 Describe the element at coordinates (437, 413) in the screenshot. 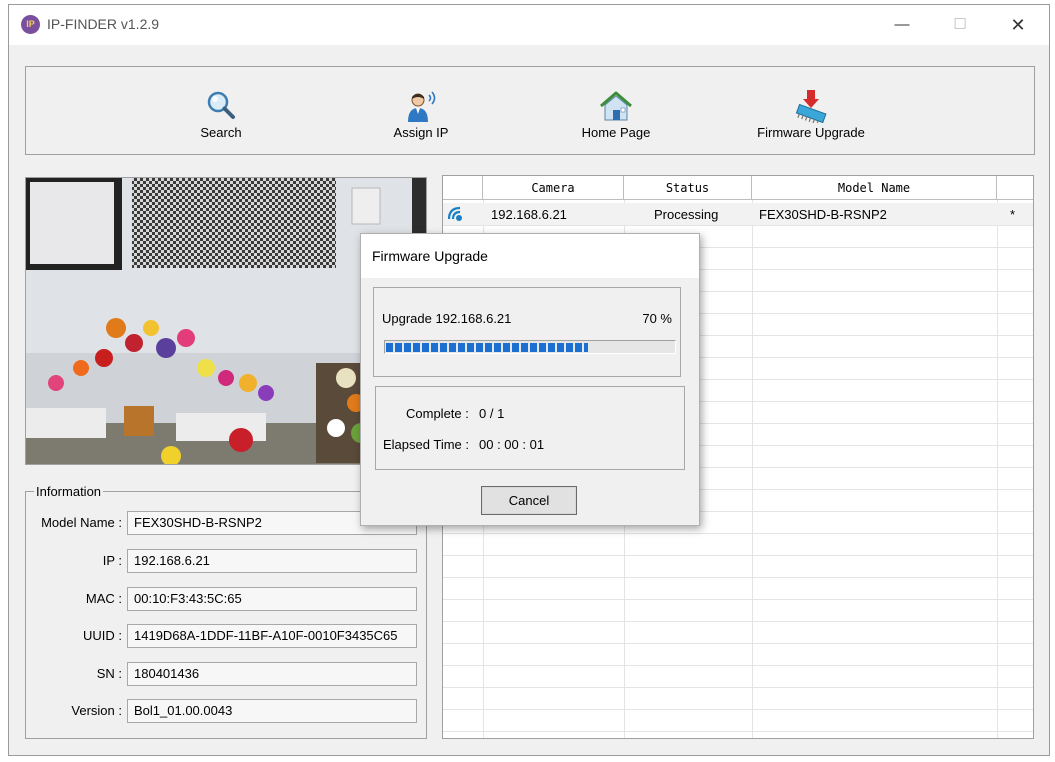

I see `complete-label: Complete :` at that location.